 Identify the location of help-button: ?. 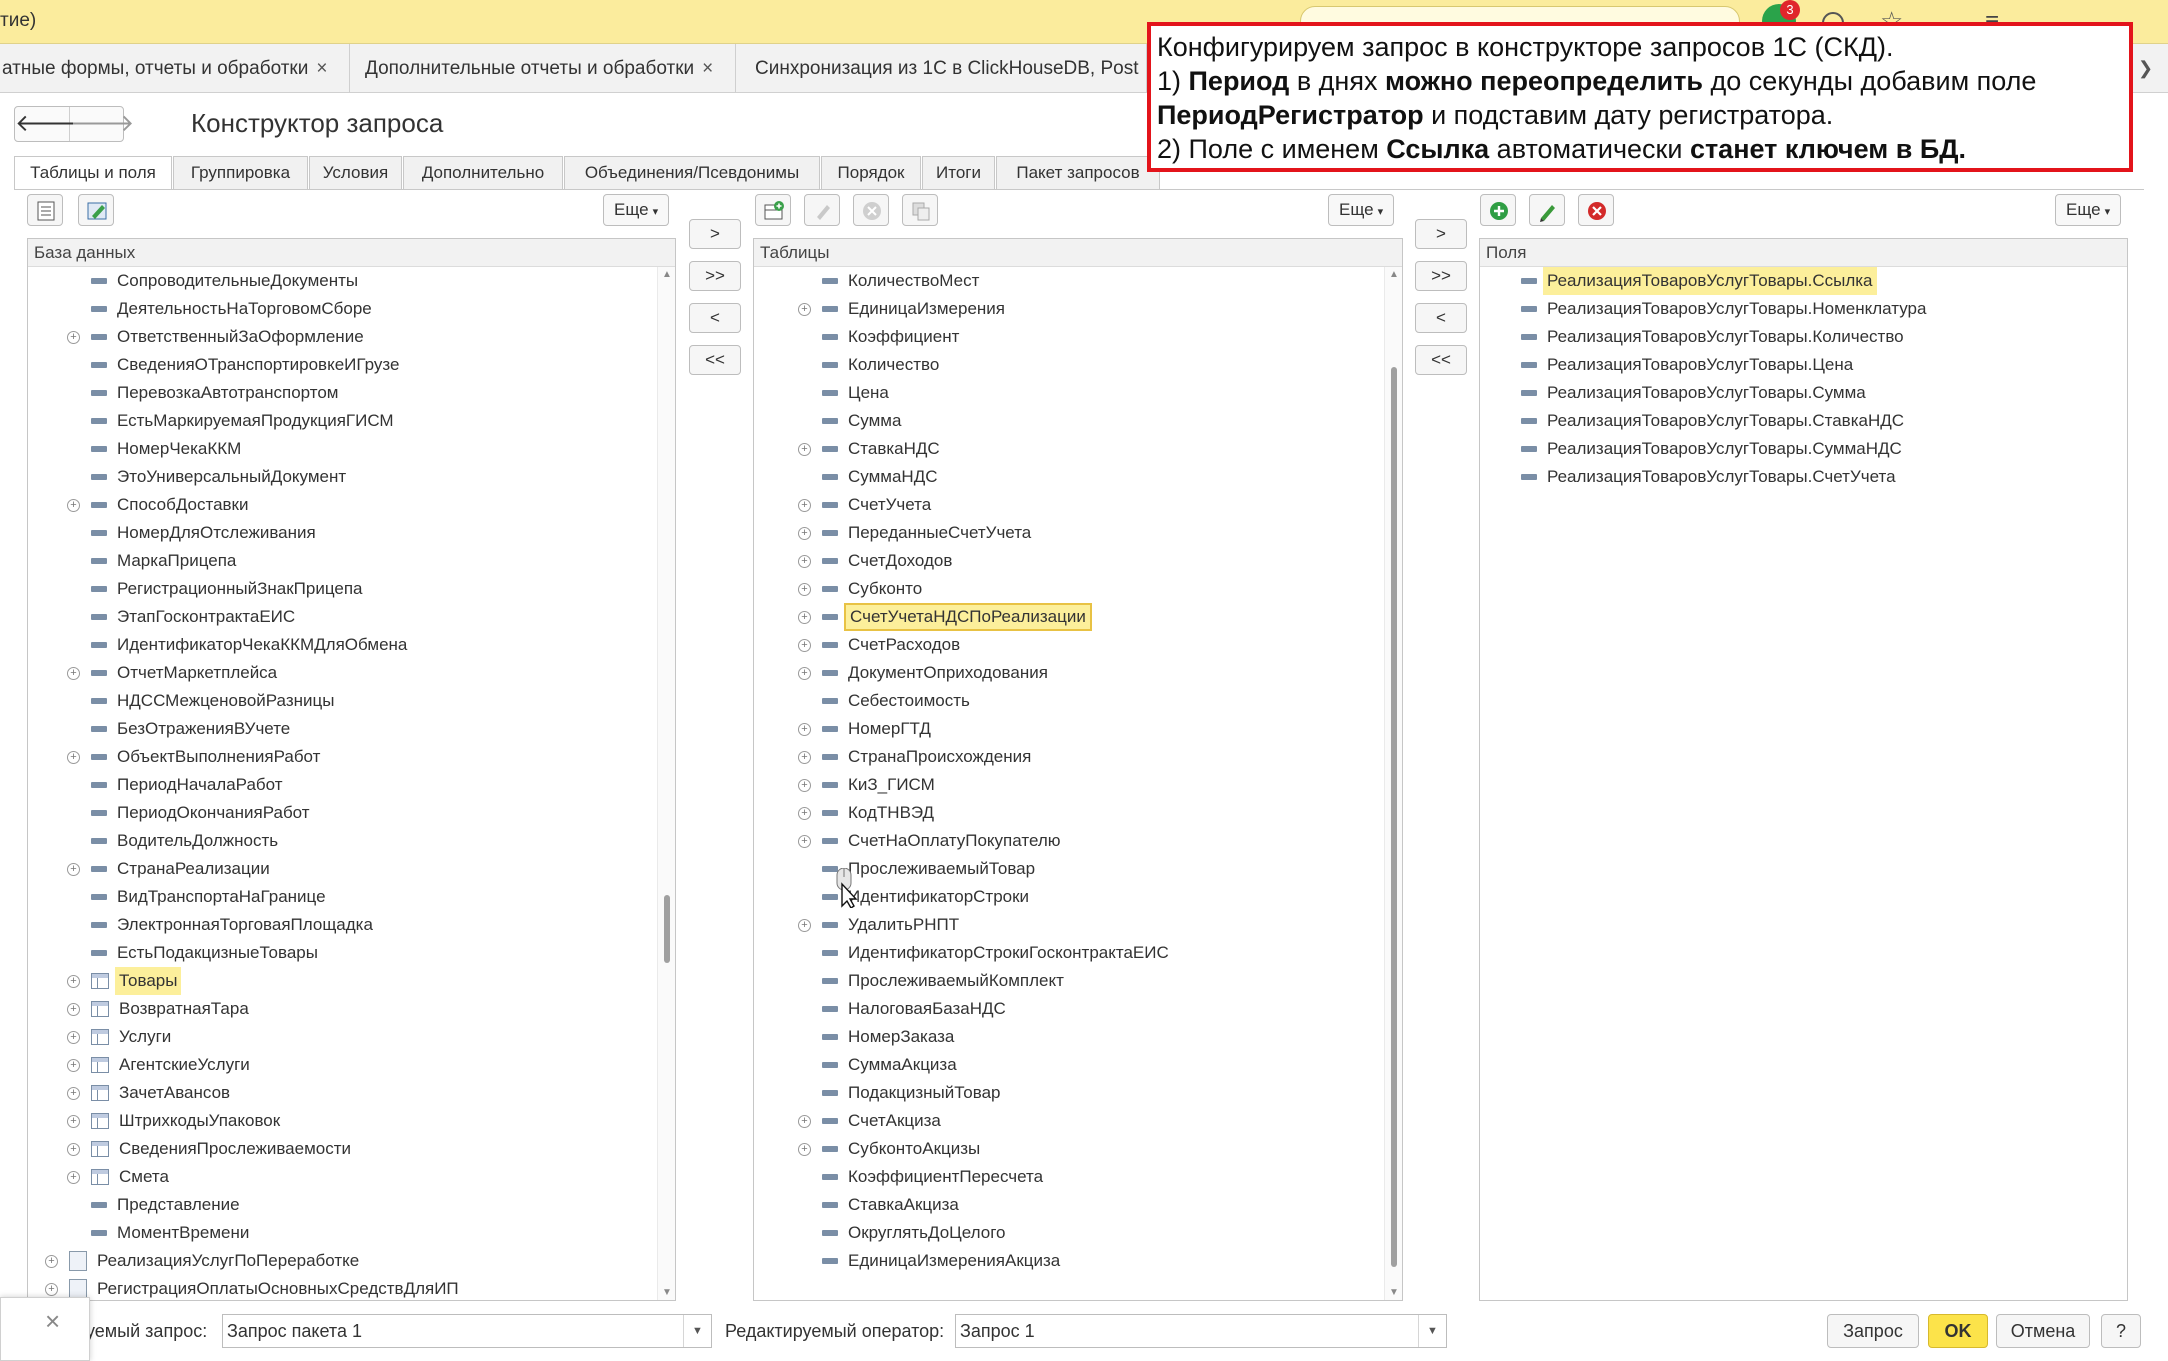
(2121, 1331).